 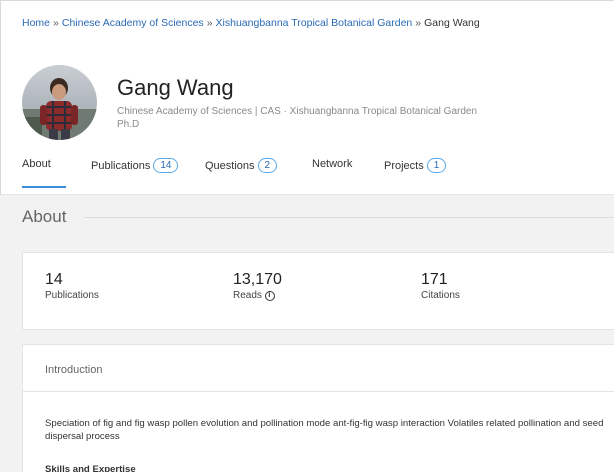 What do you see at coordinates (440, 295) in the screenshot?
I see `stat-label: Citations` at bounding box center [440, 295].